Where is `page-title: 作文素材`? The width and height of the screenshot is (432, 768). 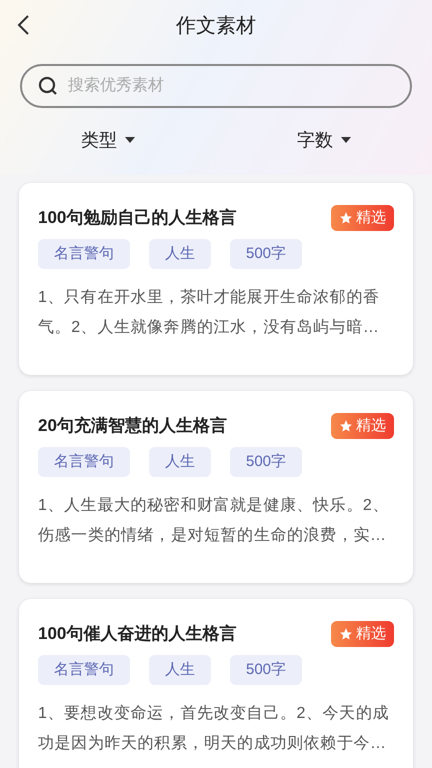 page-title: 作文素材 is located at coordinates (216, 26).